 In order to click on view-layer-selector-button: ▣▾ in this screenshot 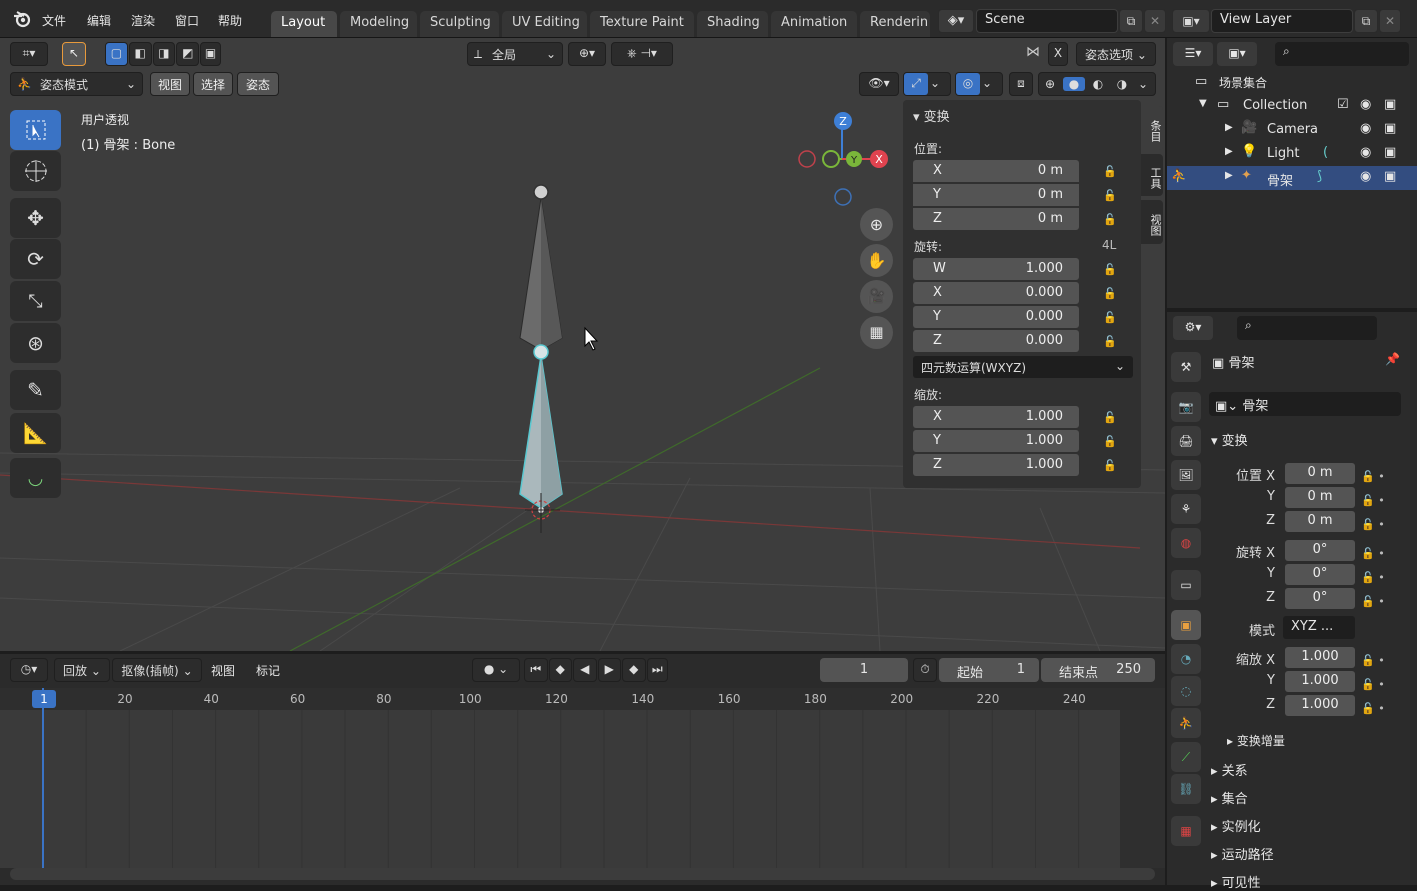, I will do `click(1191, 21)`.